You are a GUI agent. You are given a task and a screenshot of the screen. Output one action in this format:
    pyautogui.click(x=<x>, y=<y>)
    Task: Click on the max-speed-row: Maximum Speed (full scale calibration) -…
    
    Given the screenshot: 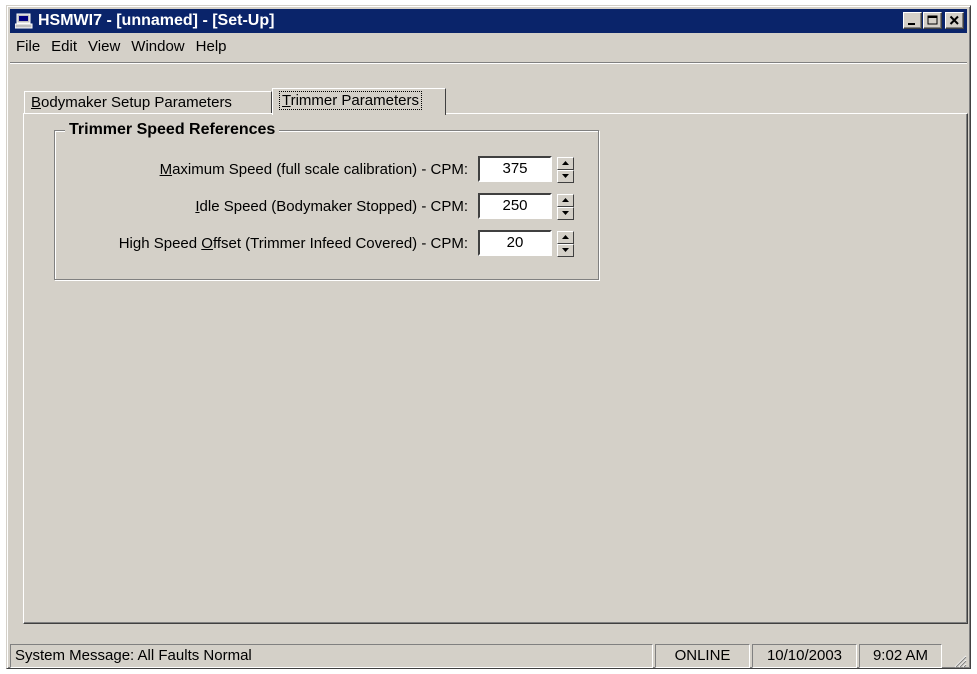 What is the action you would take?
    pyautogui.click(x=327, y=170)
    